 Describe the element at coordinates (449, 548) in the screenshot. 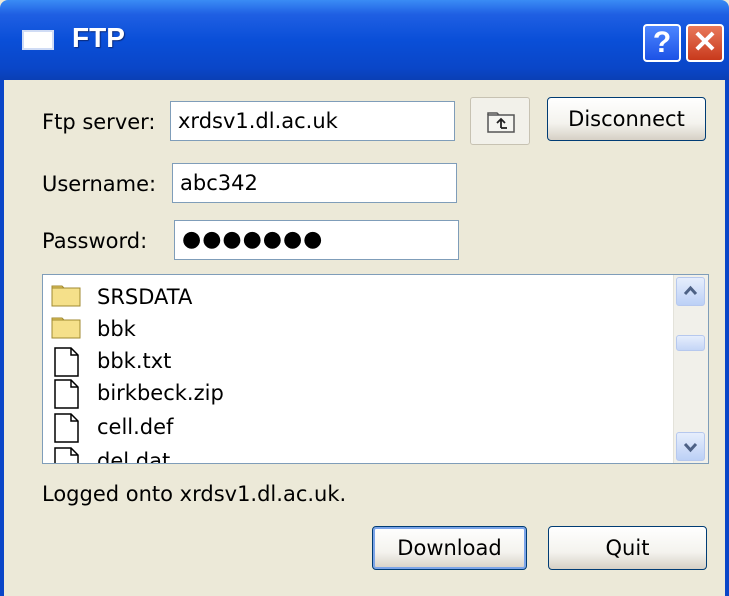

I see `download-button: Download` at that location.